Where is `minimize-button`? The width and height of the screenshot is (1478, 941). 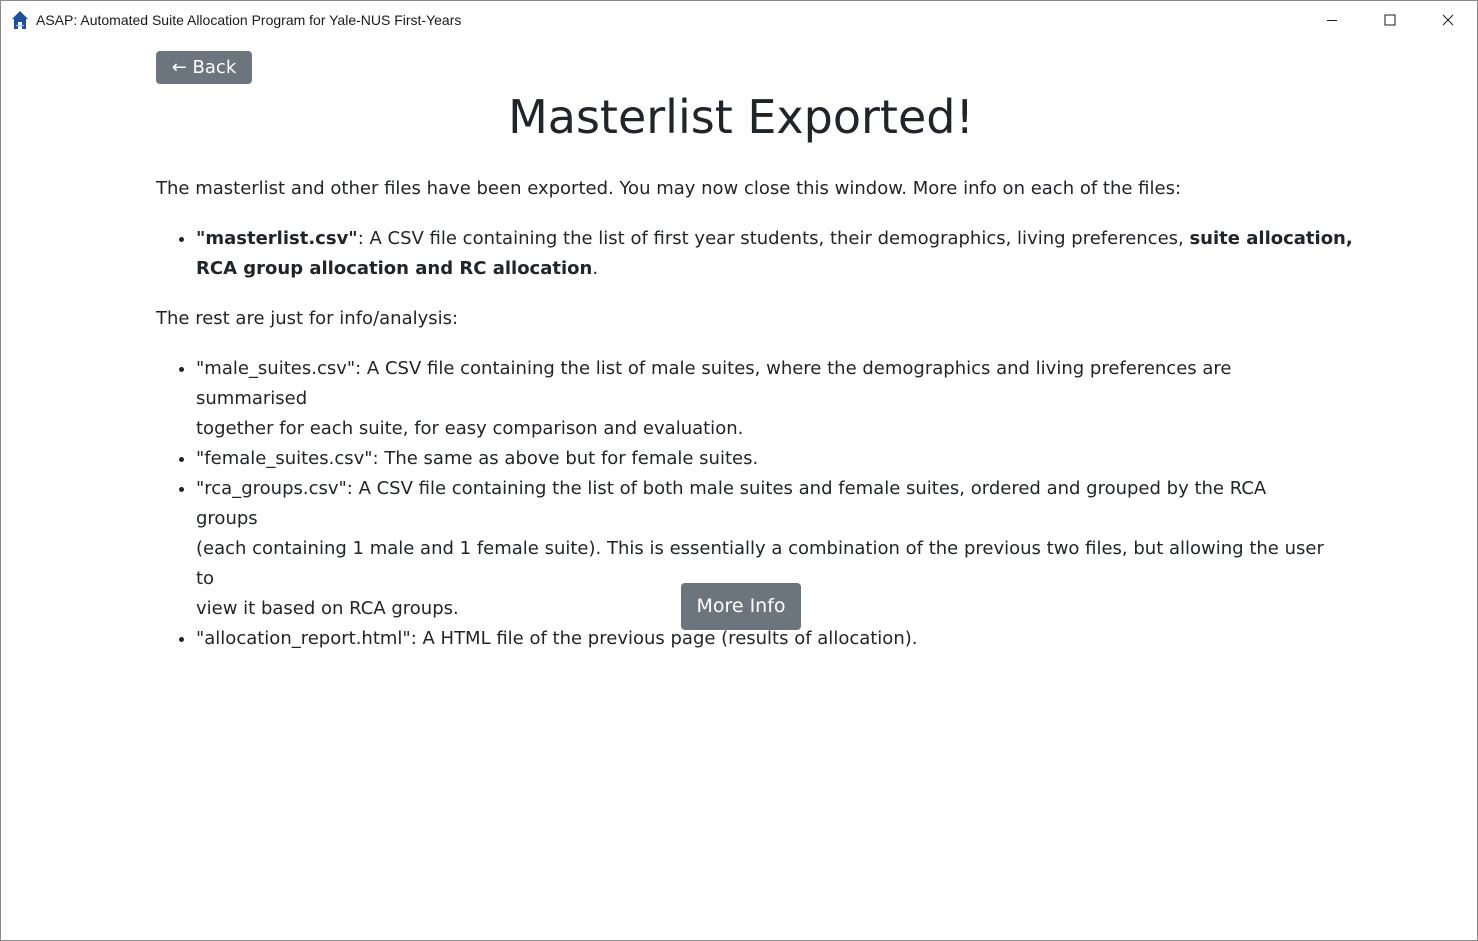
minimize-button is located at coordinates (1332, 20).